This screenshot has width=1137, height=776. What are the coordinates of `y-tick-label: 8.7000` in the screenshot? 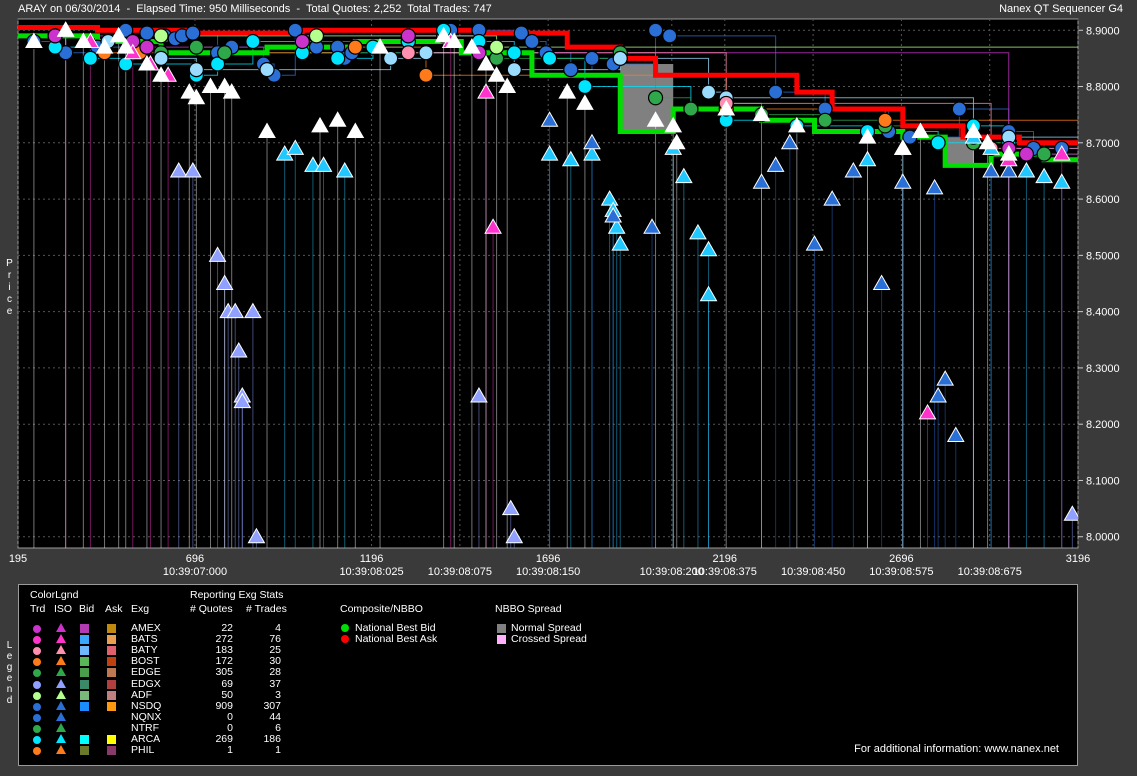 It's located at (1103, 144).